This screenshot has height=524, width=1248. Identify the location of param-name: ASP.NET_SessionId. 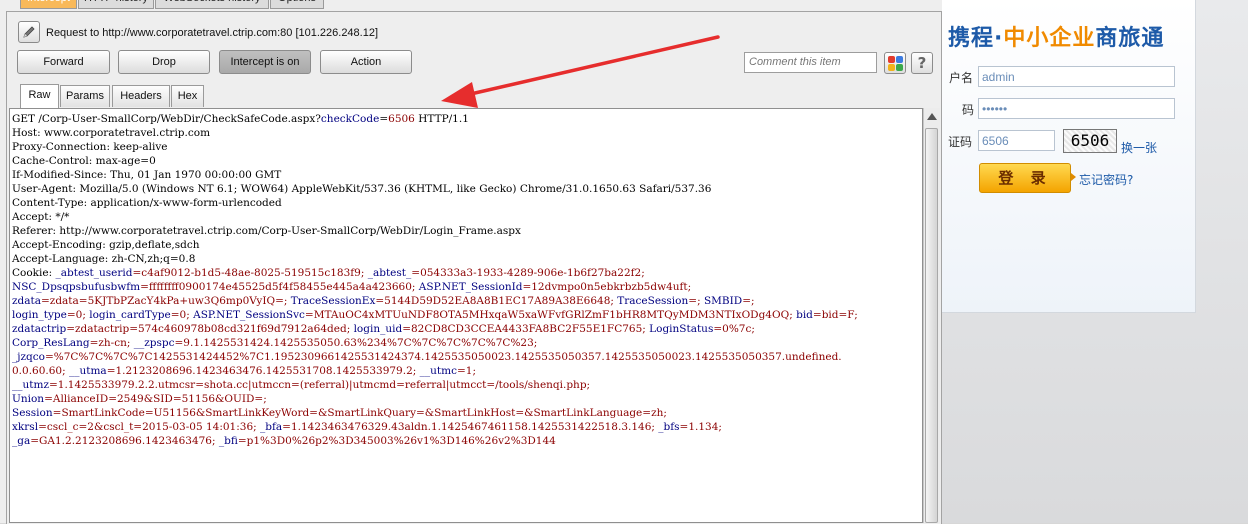
(470, 287).